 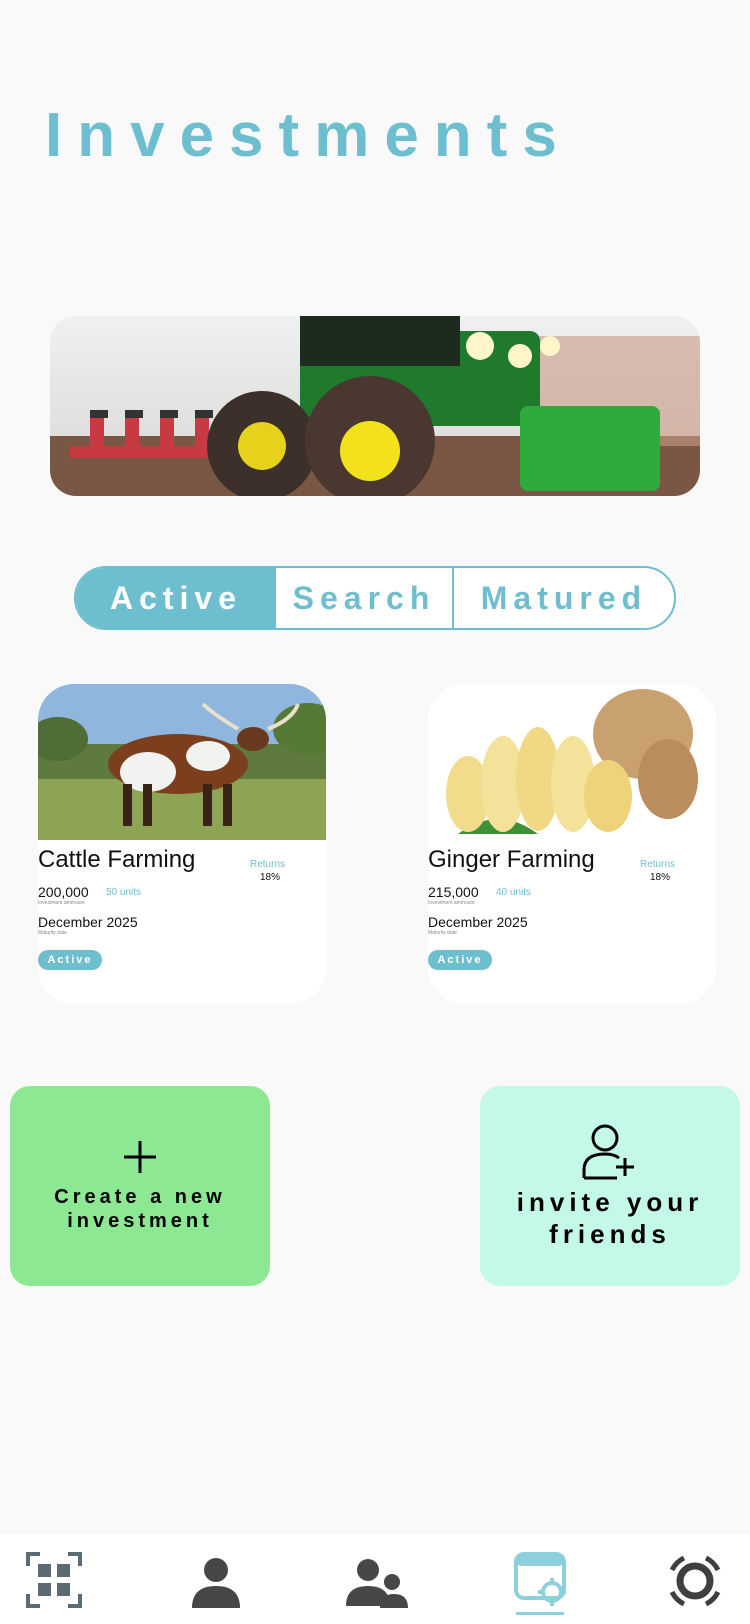 I want to click on investment-units: 40 units, so click(x=514, y=892).